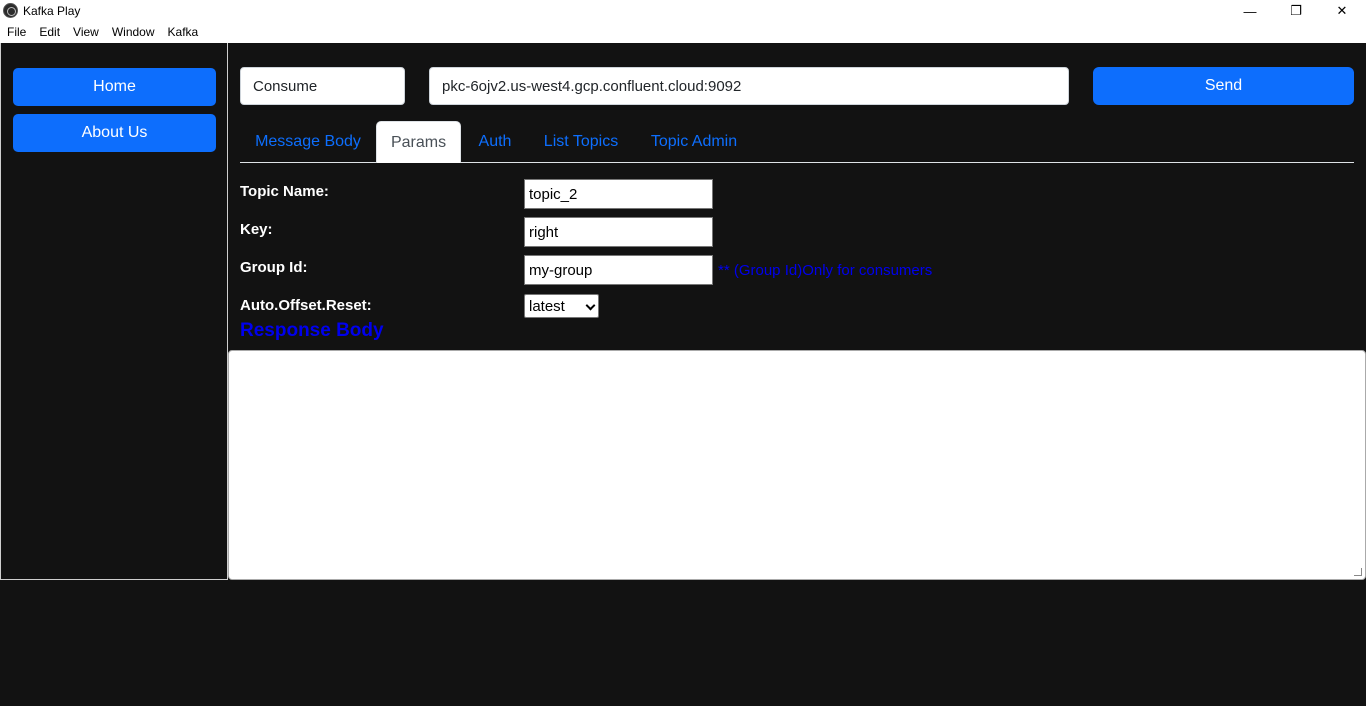 This screenshot has height=706, width=1366. What do you see at coordinates (183, 32) in the screenshot?
I see `menu-kafka: Kafka` at bounding box center [183, 32].